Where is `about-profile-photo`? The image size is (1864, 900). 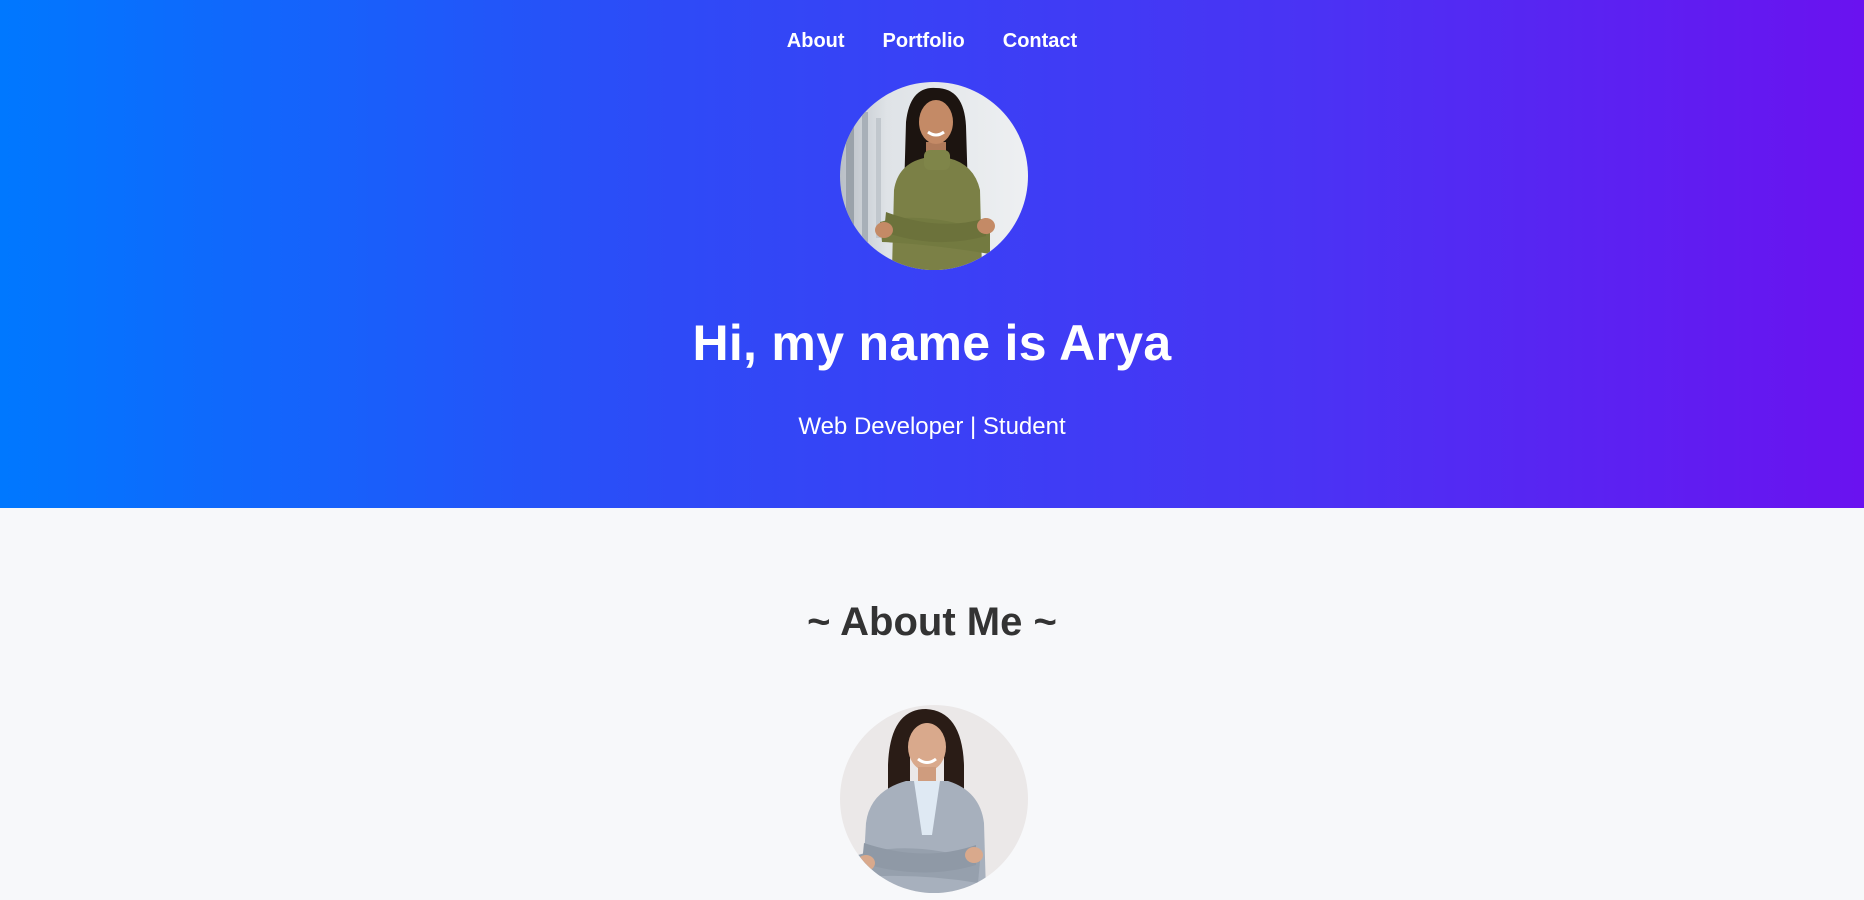
about-profile-photo is located at coordinates (934, 799).